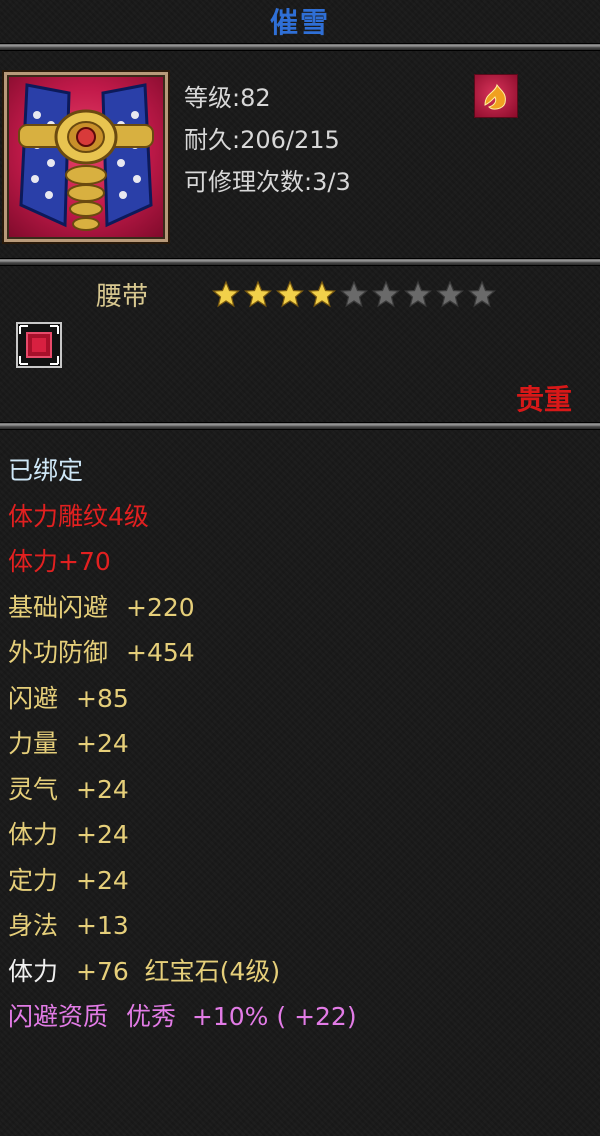 The width and height of the screenshot is (600, 1136). What do you see at coordinates (299, 22) in the screenshot?
I see `item-name: 催雪` at bounding box center [299, 22].